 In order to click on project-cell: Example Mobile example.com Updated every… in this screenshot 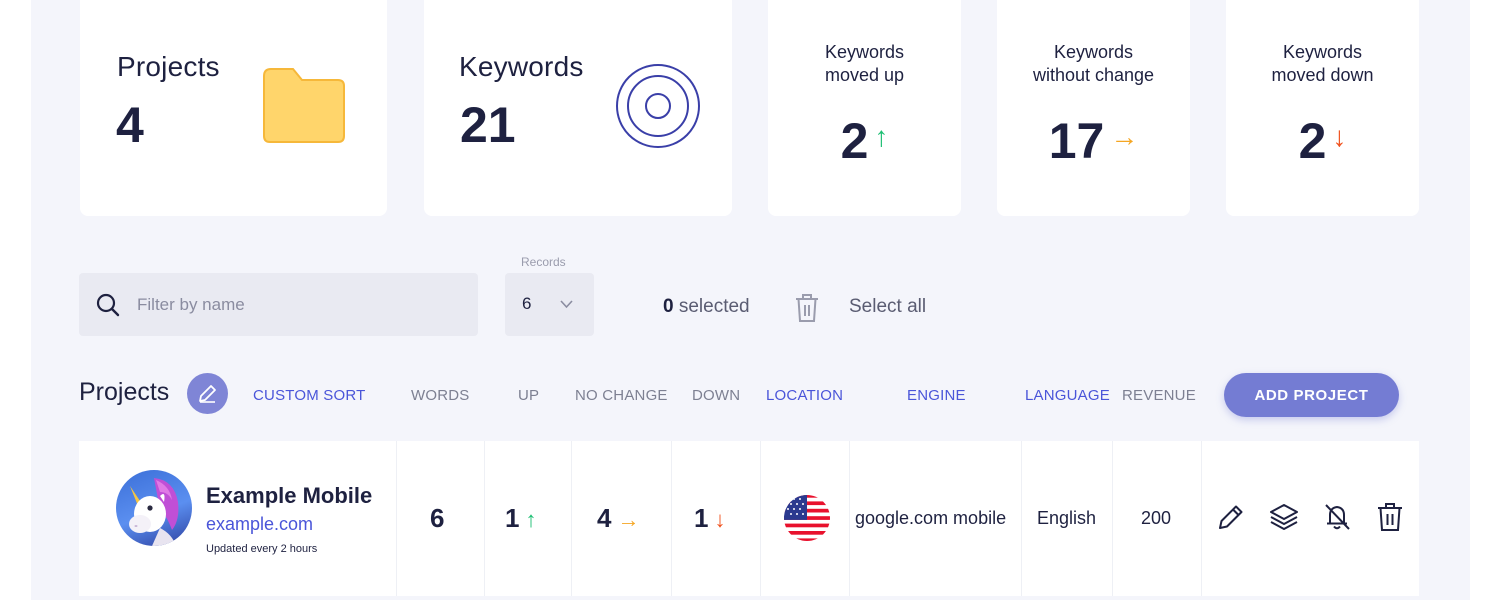, I will do `click(238, 518)`.